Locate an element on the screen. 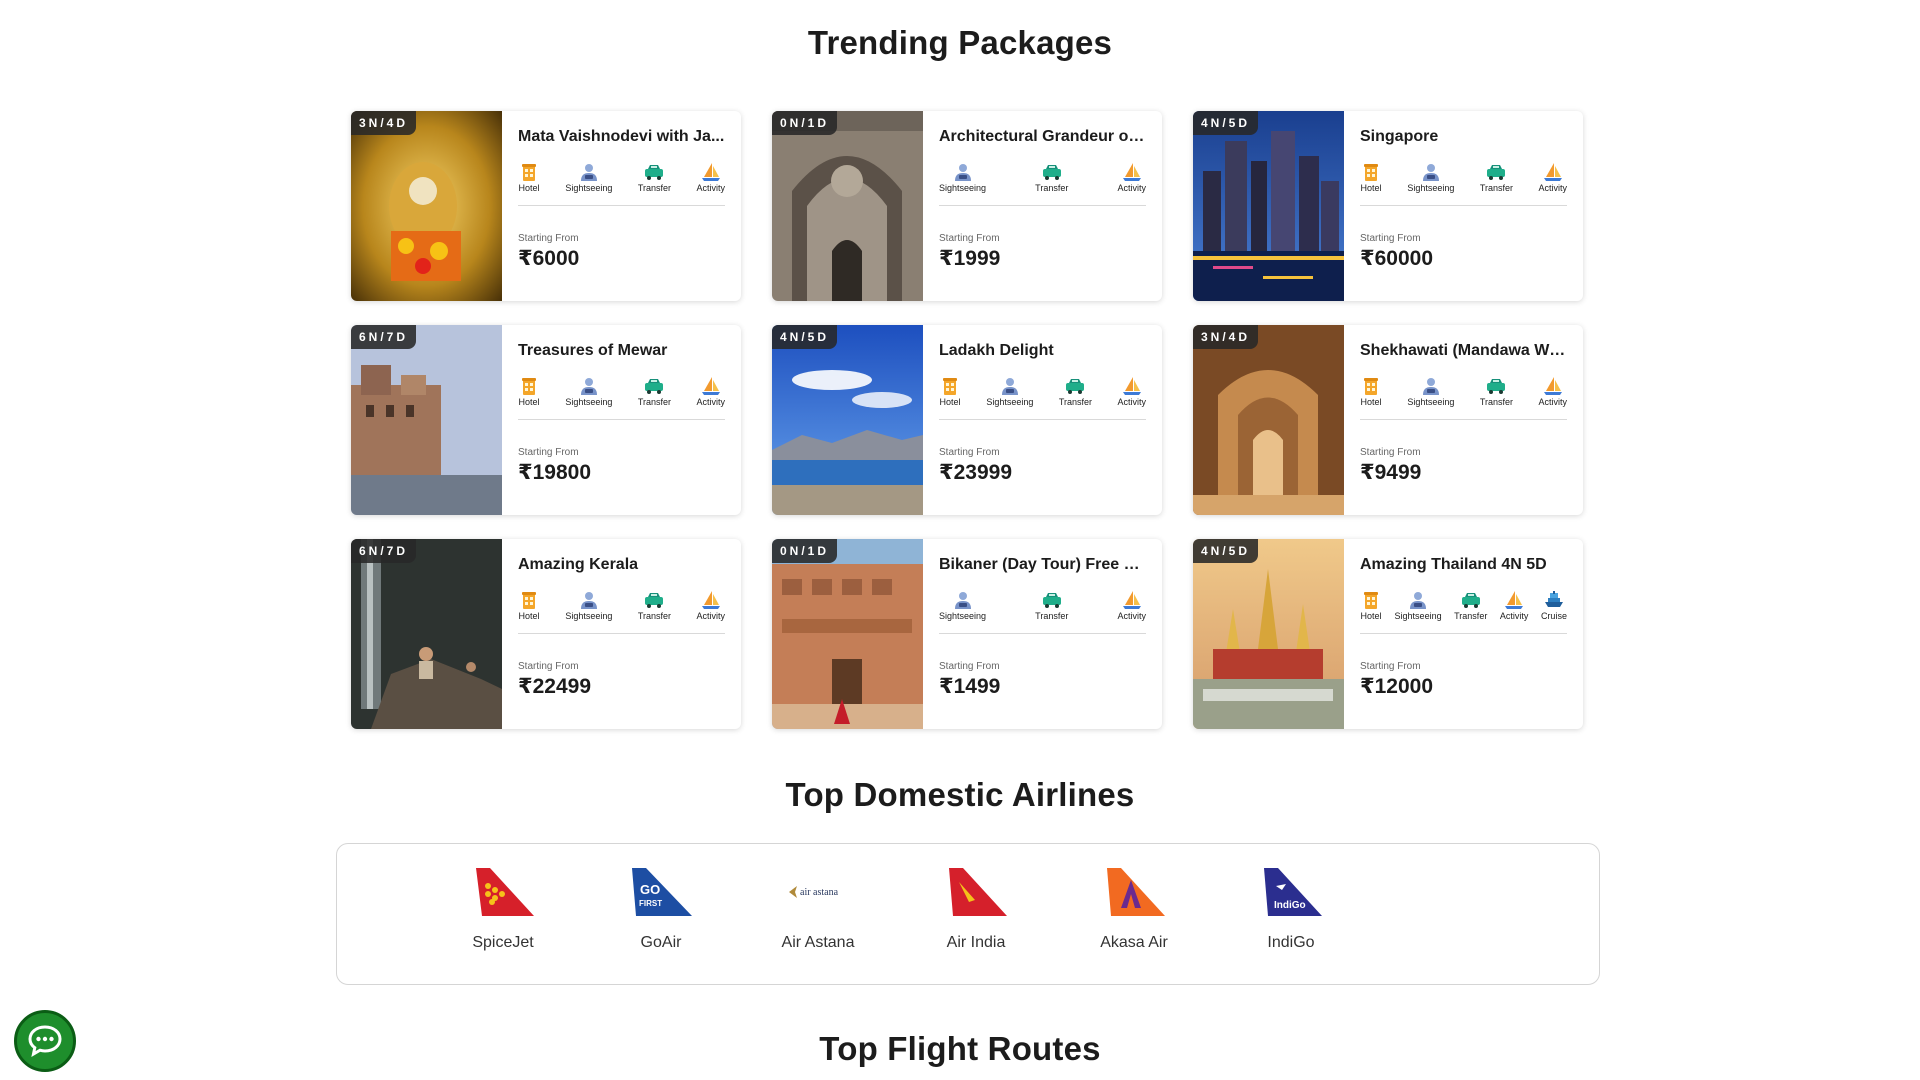  package-image: 0N/1D is located at coordinates (847, 634).